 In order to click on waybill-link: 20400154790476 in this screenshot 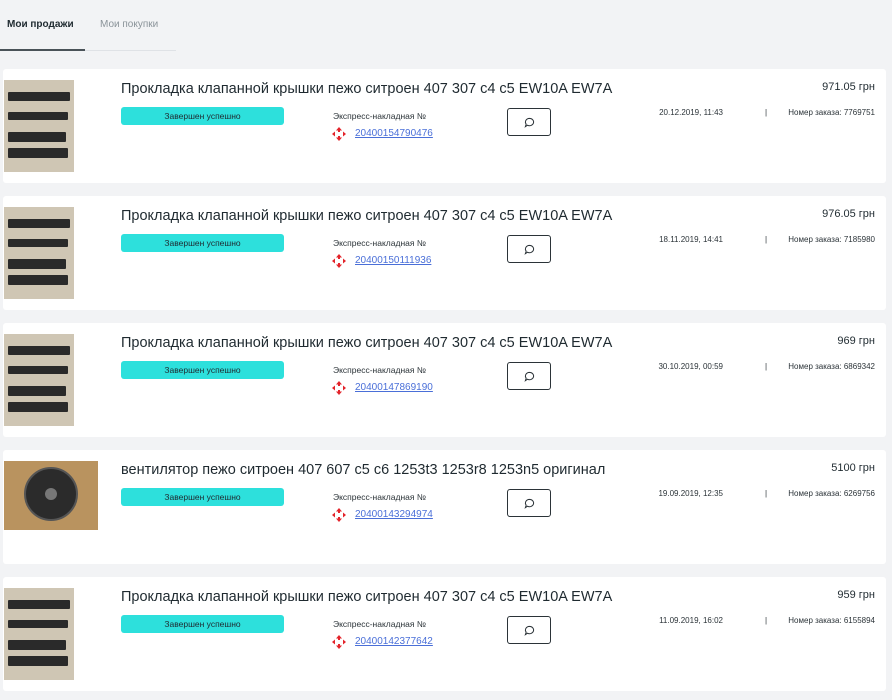, I will do `click(394, 133)`.